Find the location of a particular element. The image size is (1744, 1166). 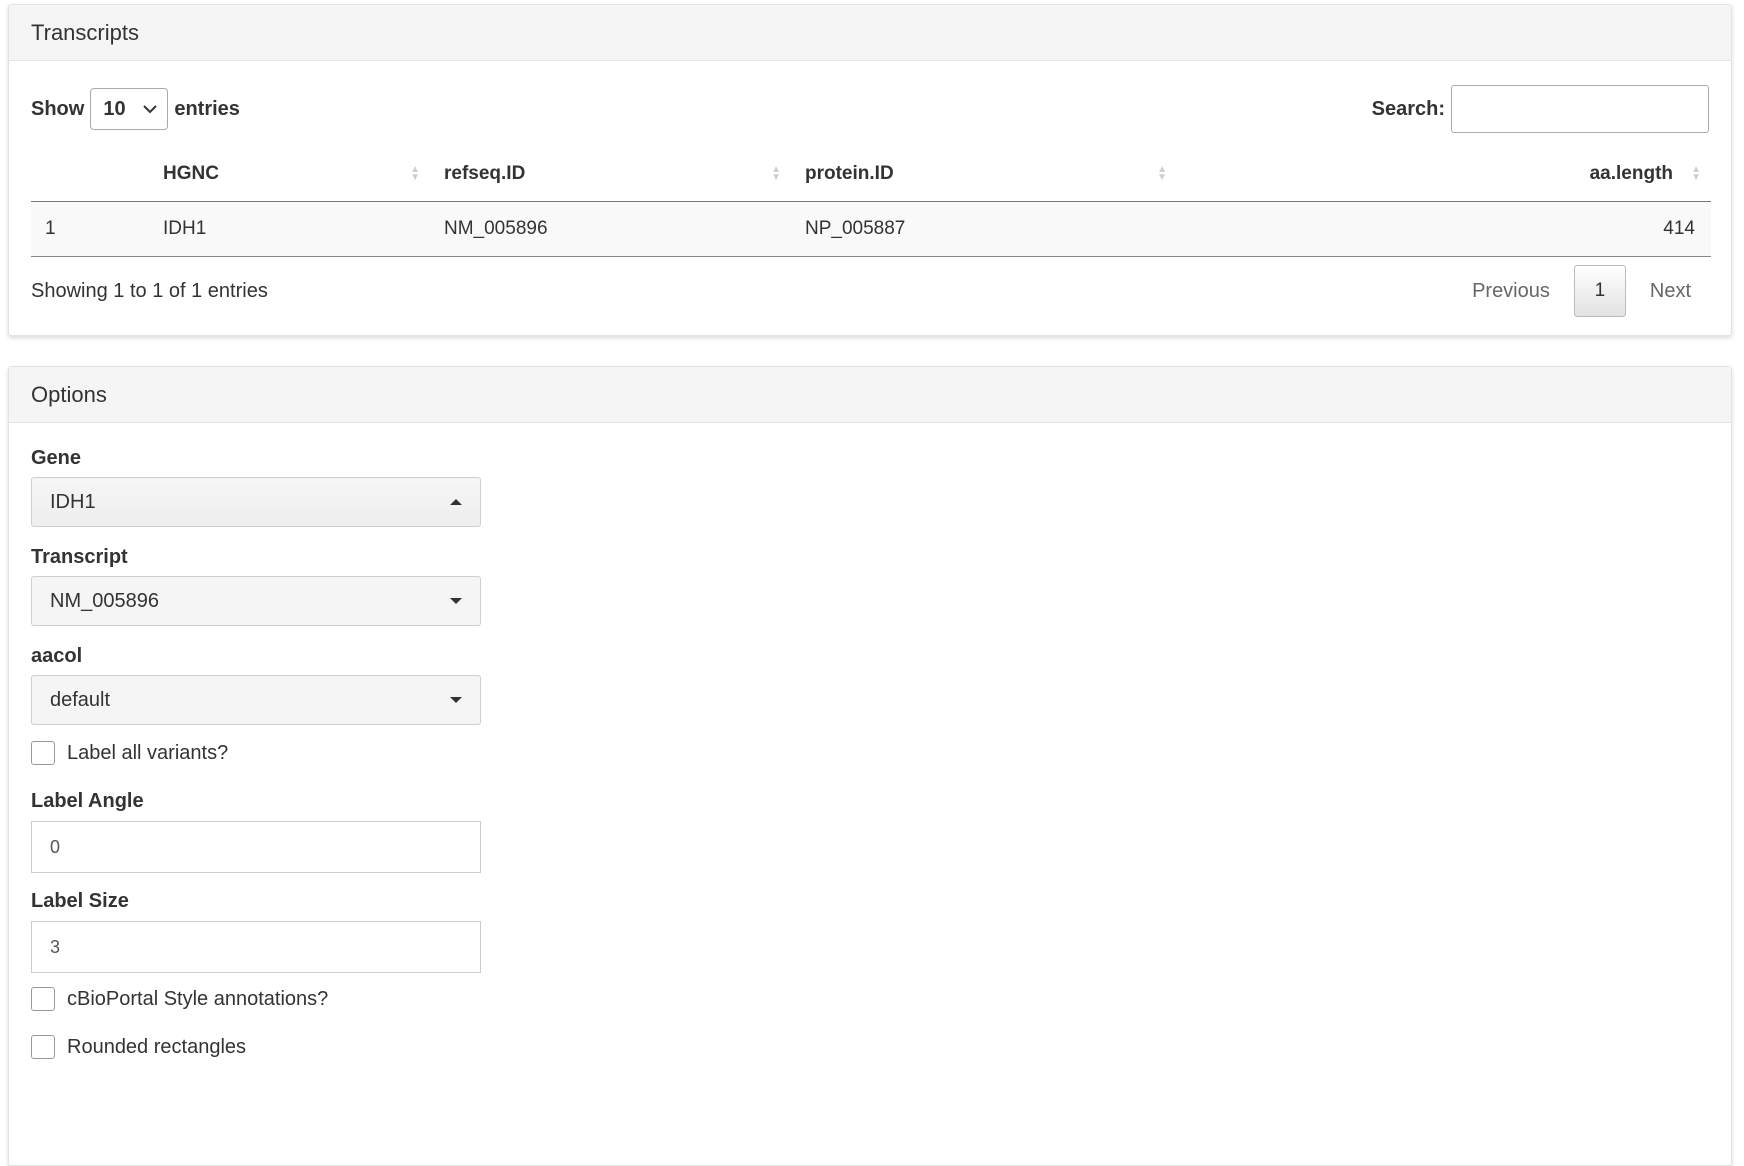

table-row: 1 IDH1 NM_005896 NP_005887 414 is located at coordinates (871, 229).